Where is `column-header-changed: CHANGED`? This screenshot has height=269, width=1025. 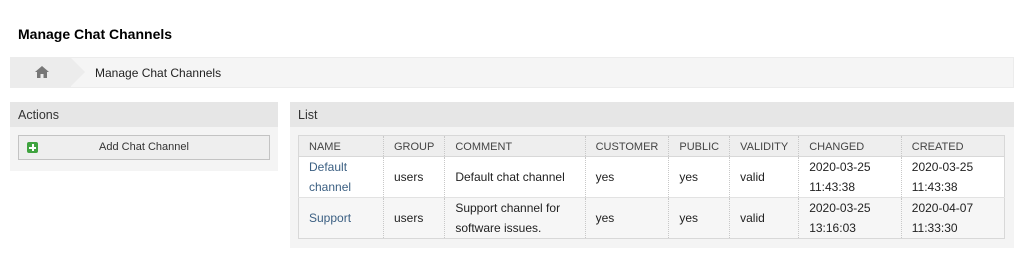 column-header-changed: CHANGED is located at coordinates (850, 146).